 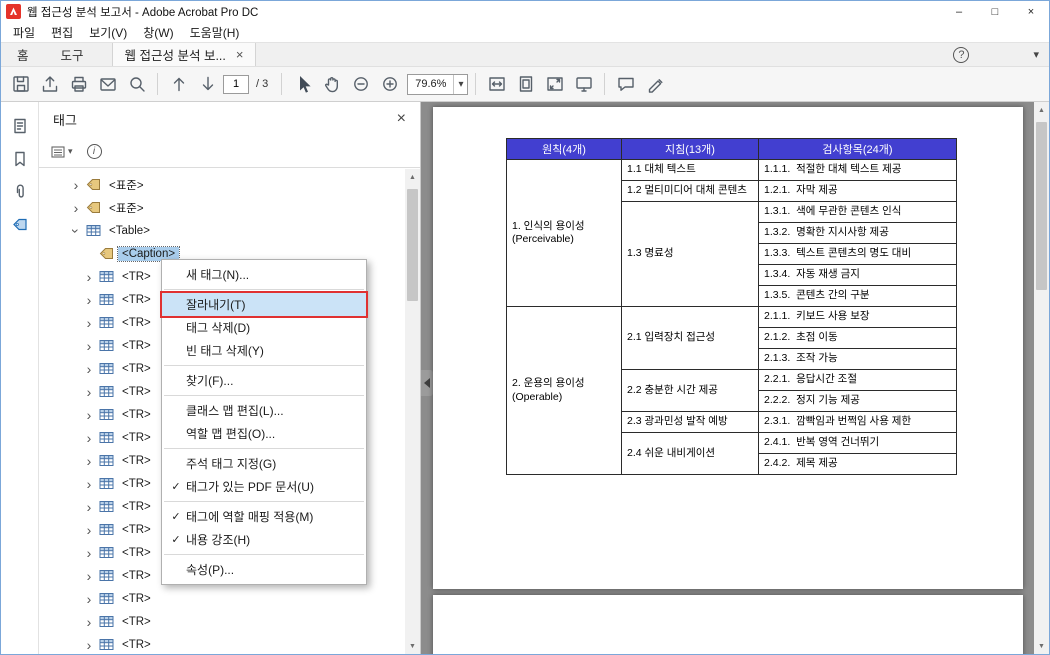 I want to click on menubar-item: 창(W), so click(x=158, y=32).